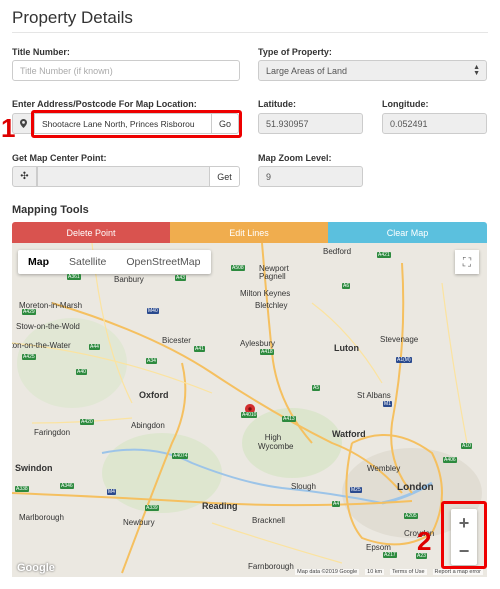 The height and width of the screenshot is (589, 500). Describe the element at coordinates (52, 432) in the screenshot. I see `place-label: Faringdon` at that location.